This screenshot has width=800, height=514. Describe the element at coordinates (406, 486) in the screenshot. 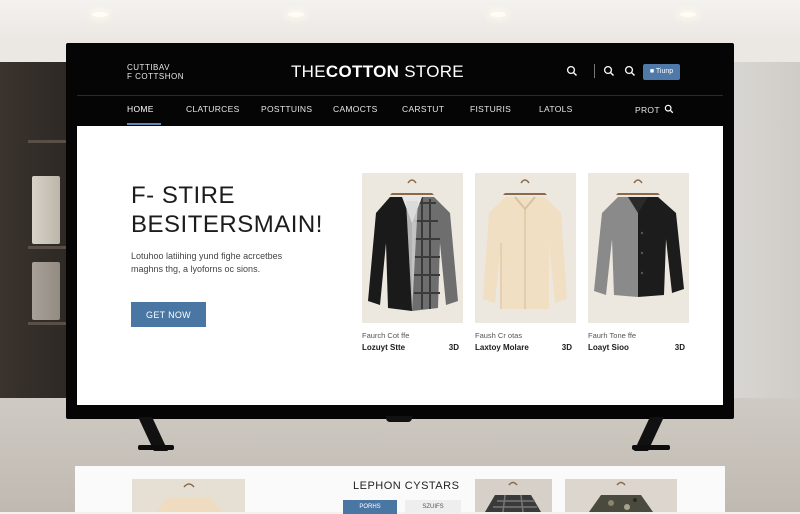

I see `section-title: LEPHON CYSTARS` at that location.